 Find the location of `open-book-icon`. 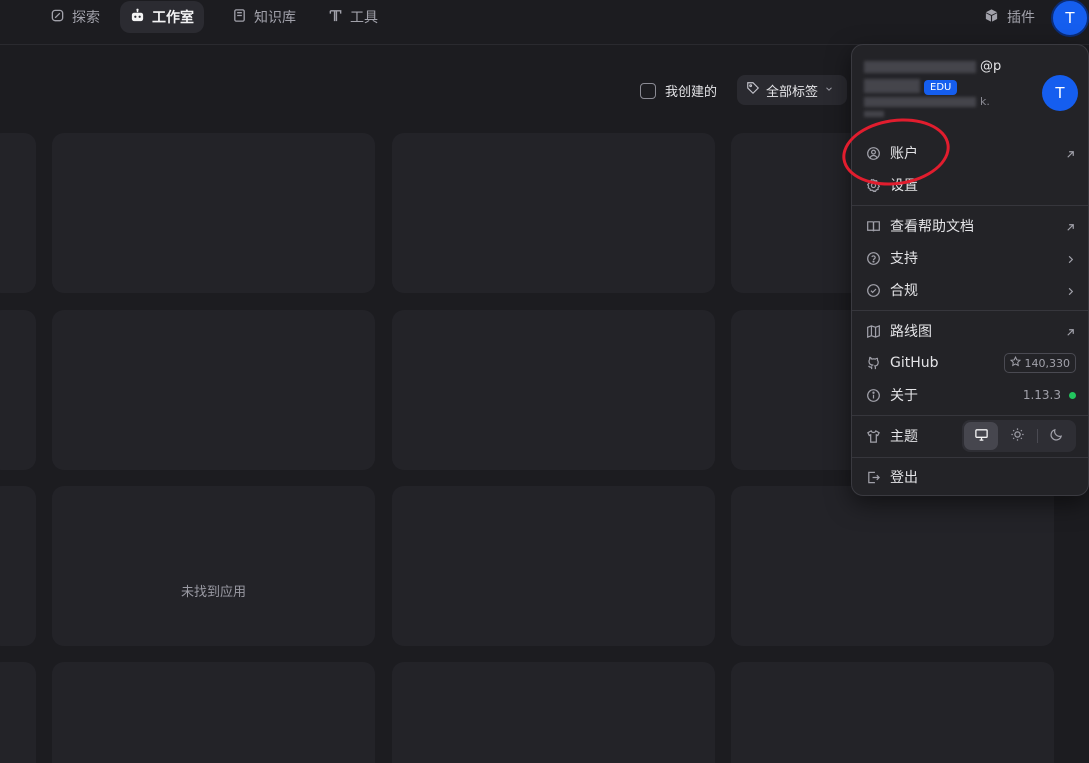

open-book-icon is located at coordinates (873, 226).